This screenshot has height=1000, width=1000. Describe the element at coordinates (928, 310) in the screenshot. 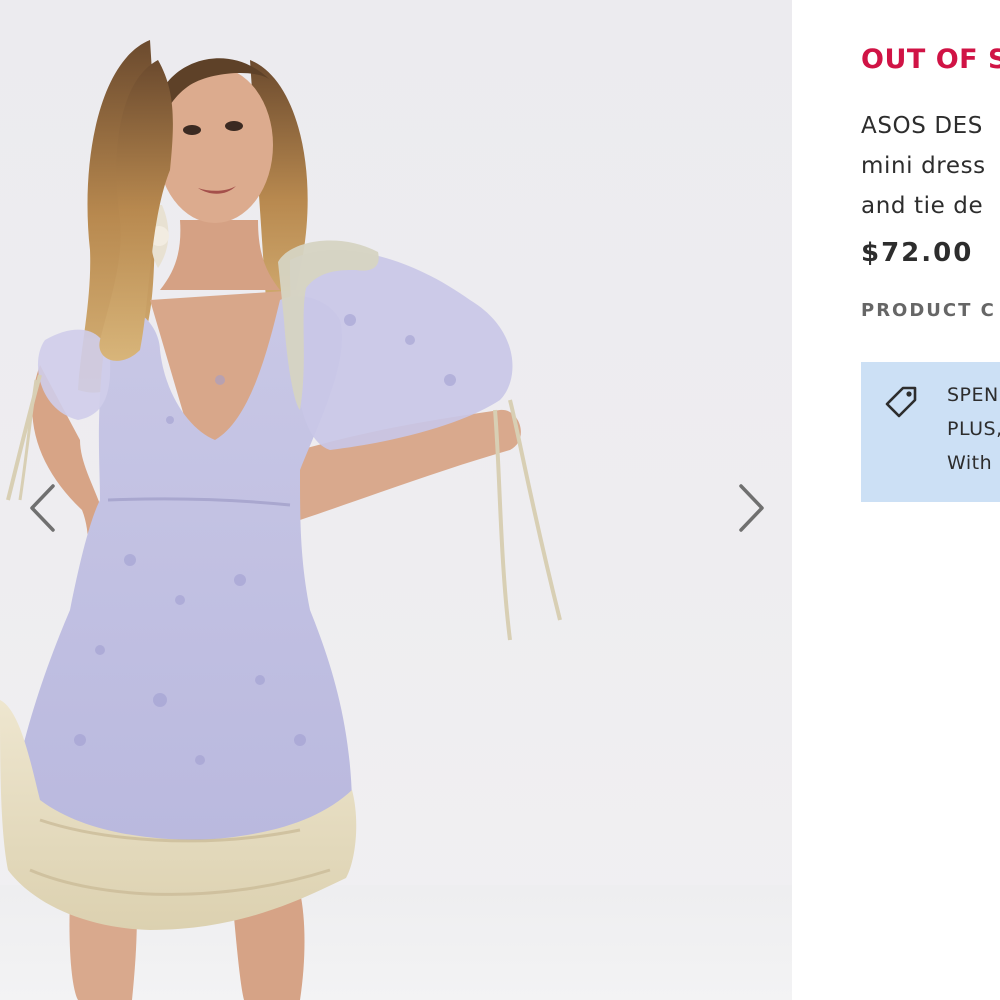

I see `product-details-link: PRODUCT C` at that location.